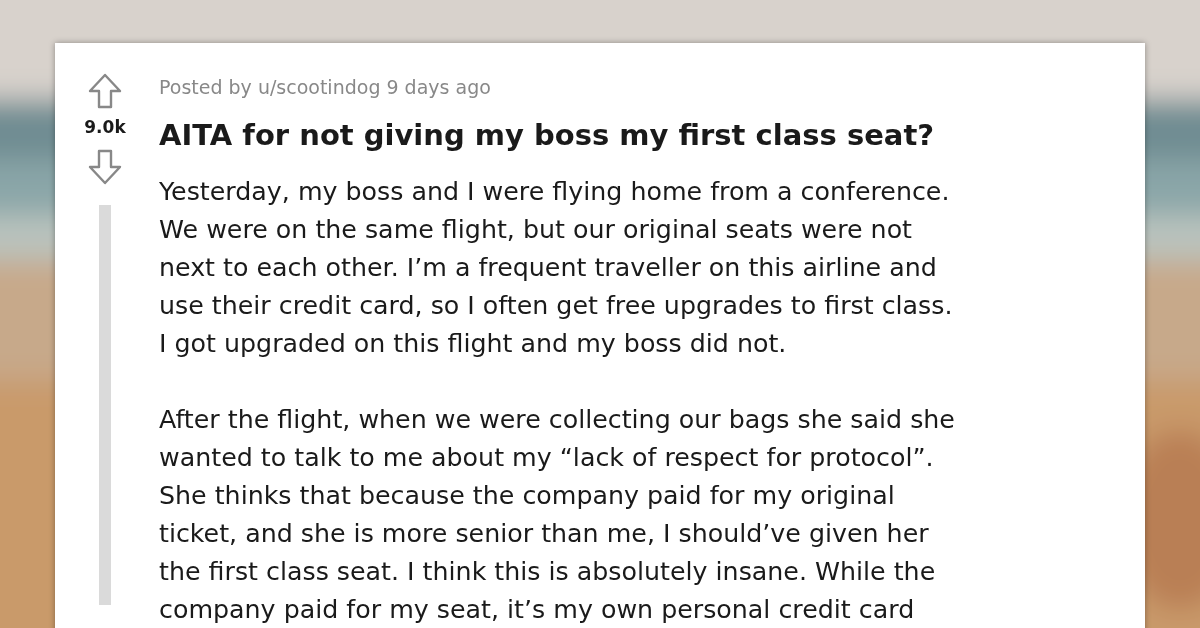 The image size is (1200, 628). I want to click on upvote-icon, so click(105, 91).